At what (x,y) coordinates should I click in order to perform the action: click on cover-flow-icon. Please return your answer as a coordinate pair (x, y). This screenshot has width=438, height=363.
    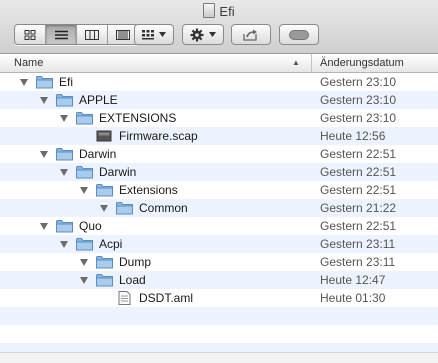
    Looking at the image, I should click on (123, 34).